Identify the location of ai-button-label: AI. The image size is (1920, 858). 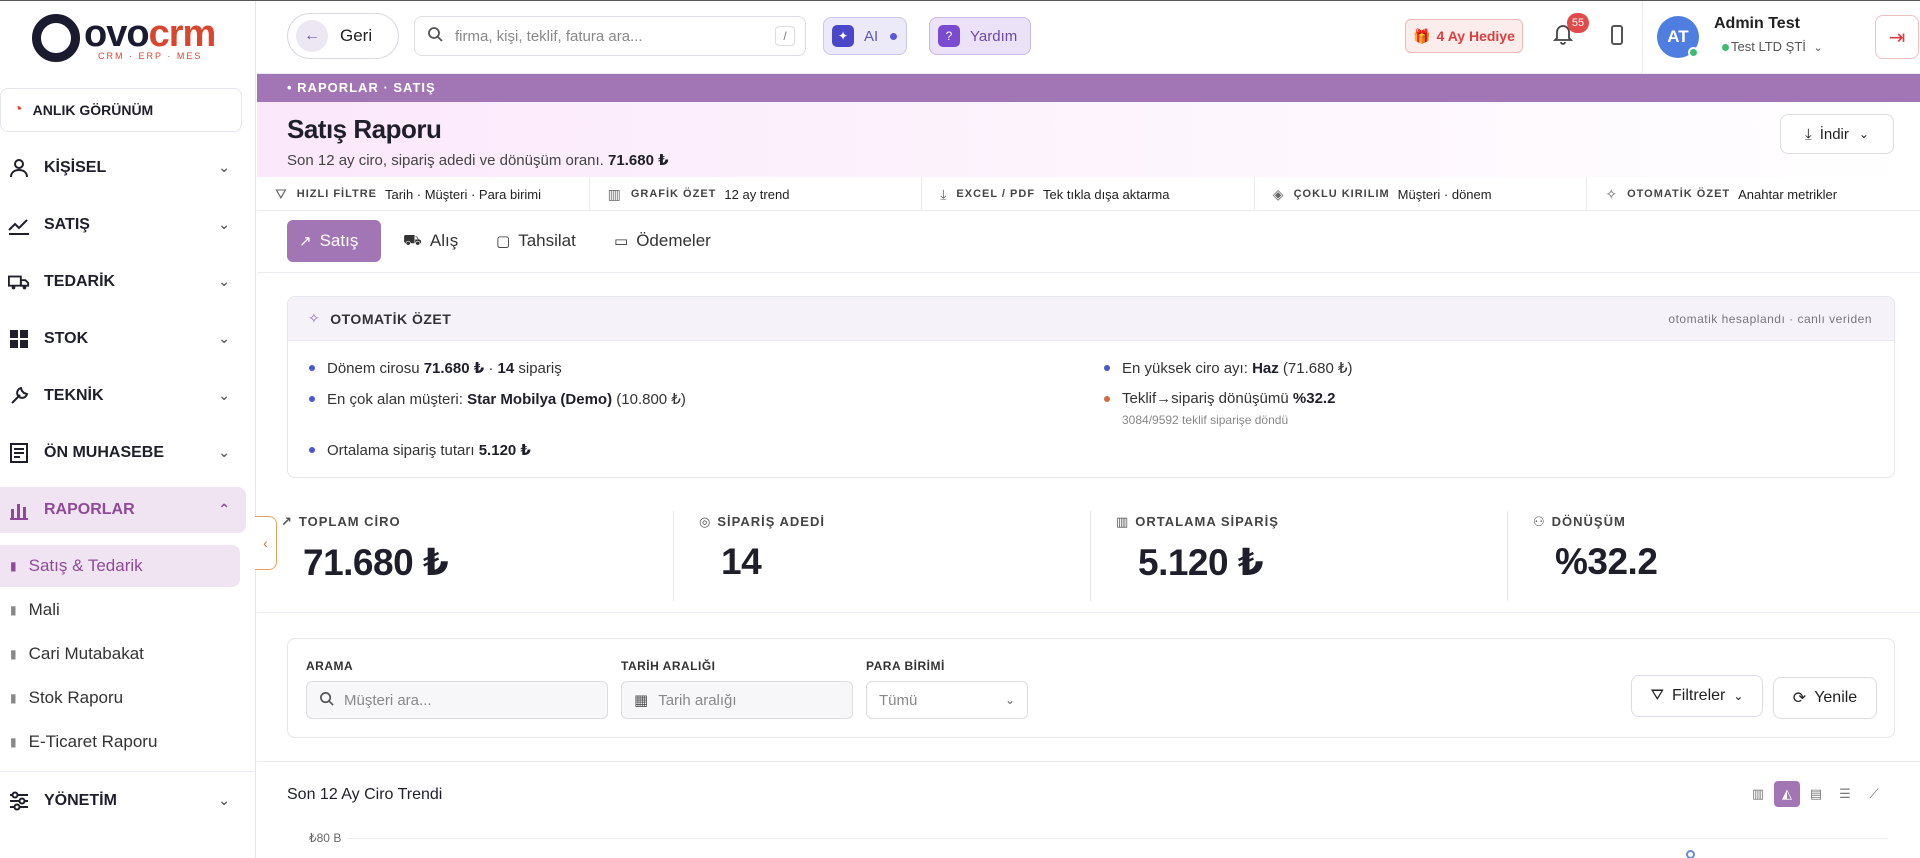
(871, 36).